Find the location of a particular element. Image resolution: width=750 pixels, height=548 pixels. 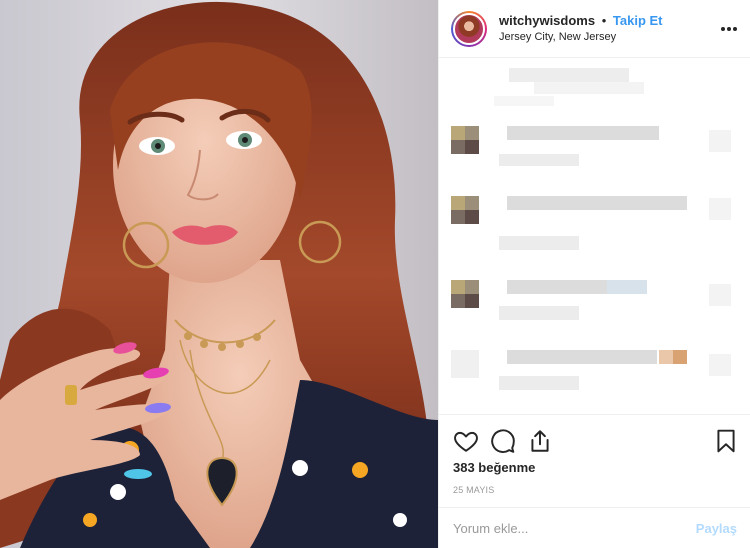

post-comment-button: Paylaş is located at coordinates (716, 528).